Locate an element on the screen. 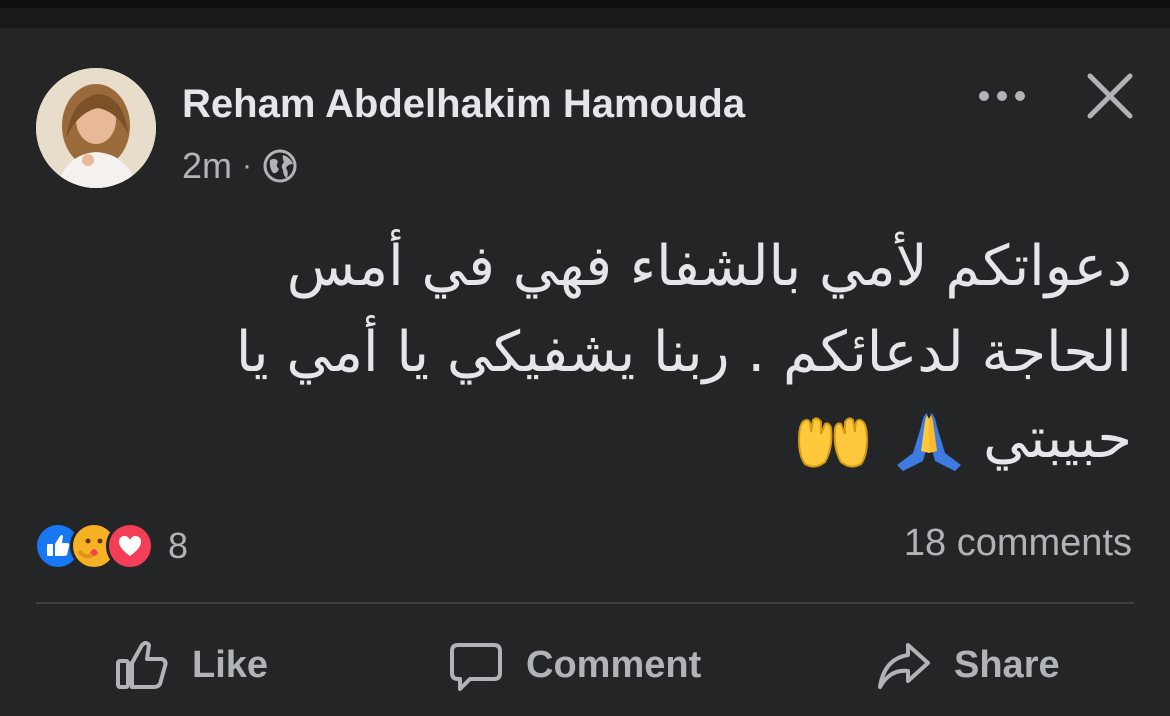 This screenshot has width=1170, height=716. post-text-line-3-text: حبيبتي is located at coordinates (1057, 438).